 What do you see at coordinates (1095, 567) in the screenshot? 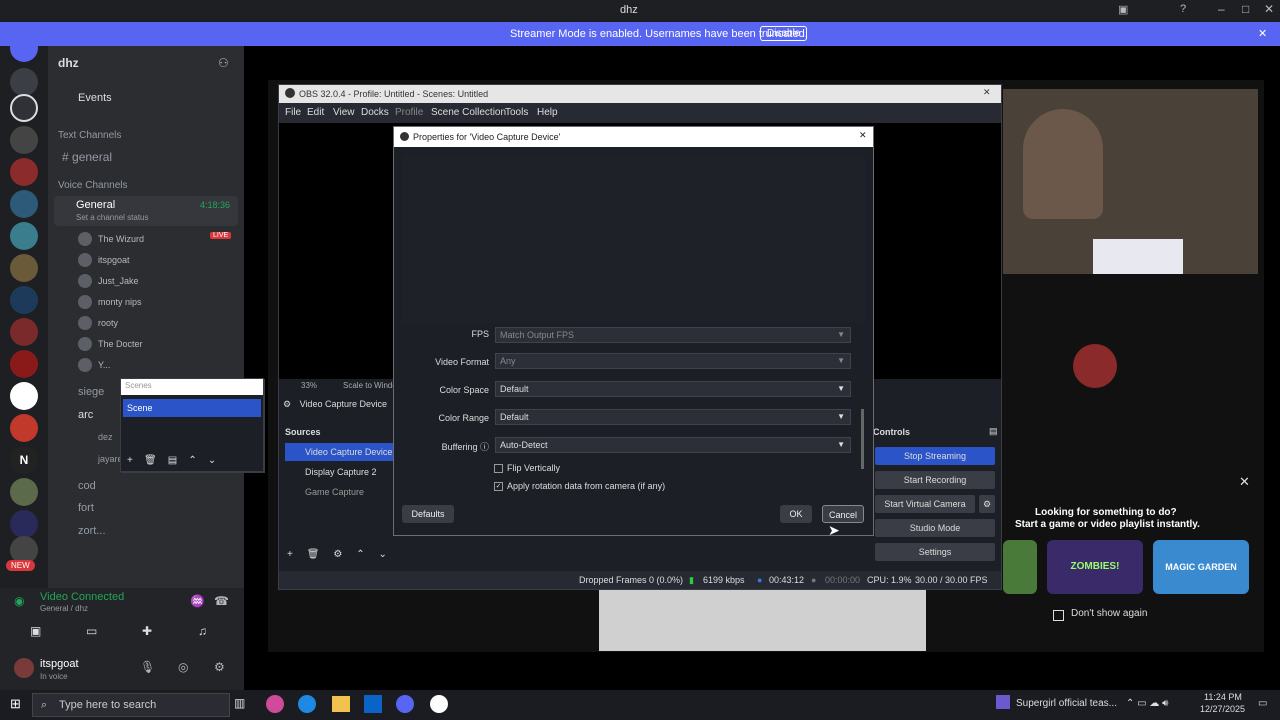
I see `game-tile: ZOMBIES!` at bounding box center [1095, 567].